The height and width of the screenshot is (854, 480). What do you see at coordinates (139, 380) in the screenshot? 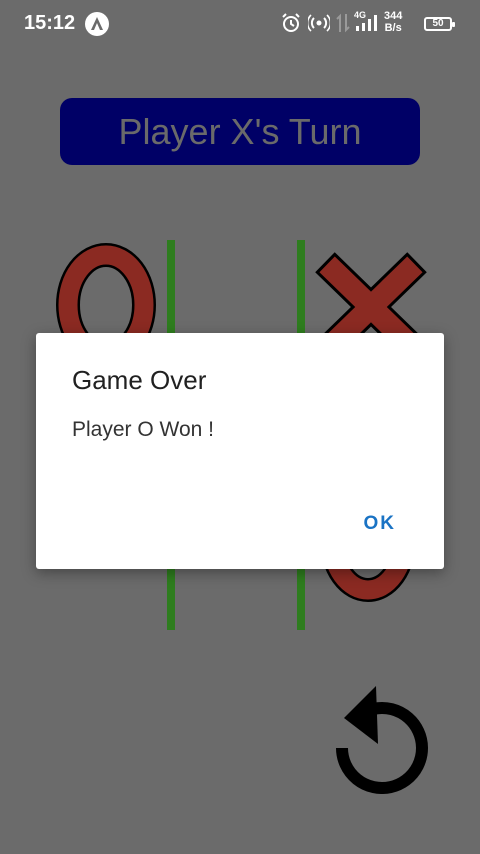
I see `dialog-title: Game Over` at bounding box center [139, 380].